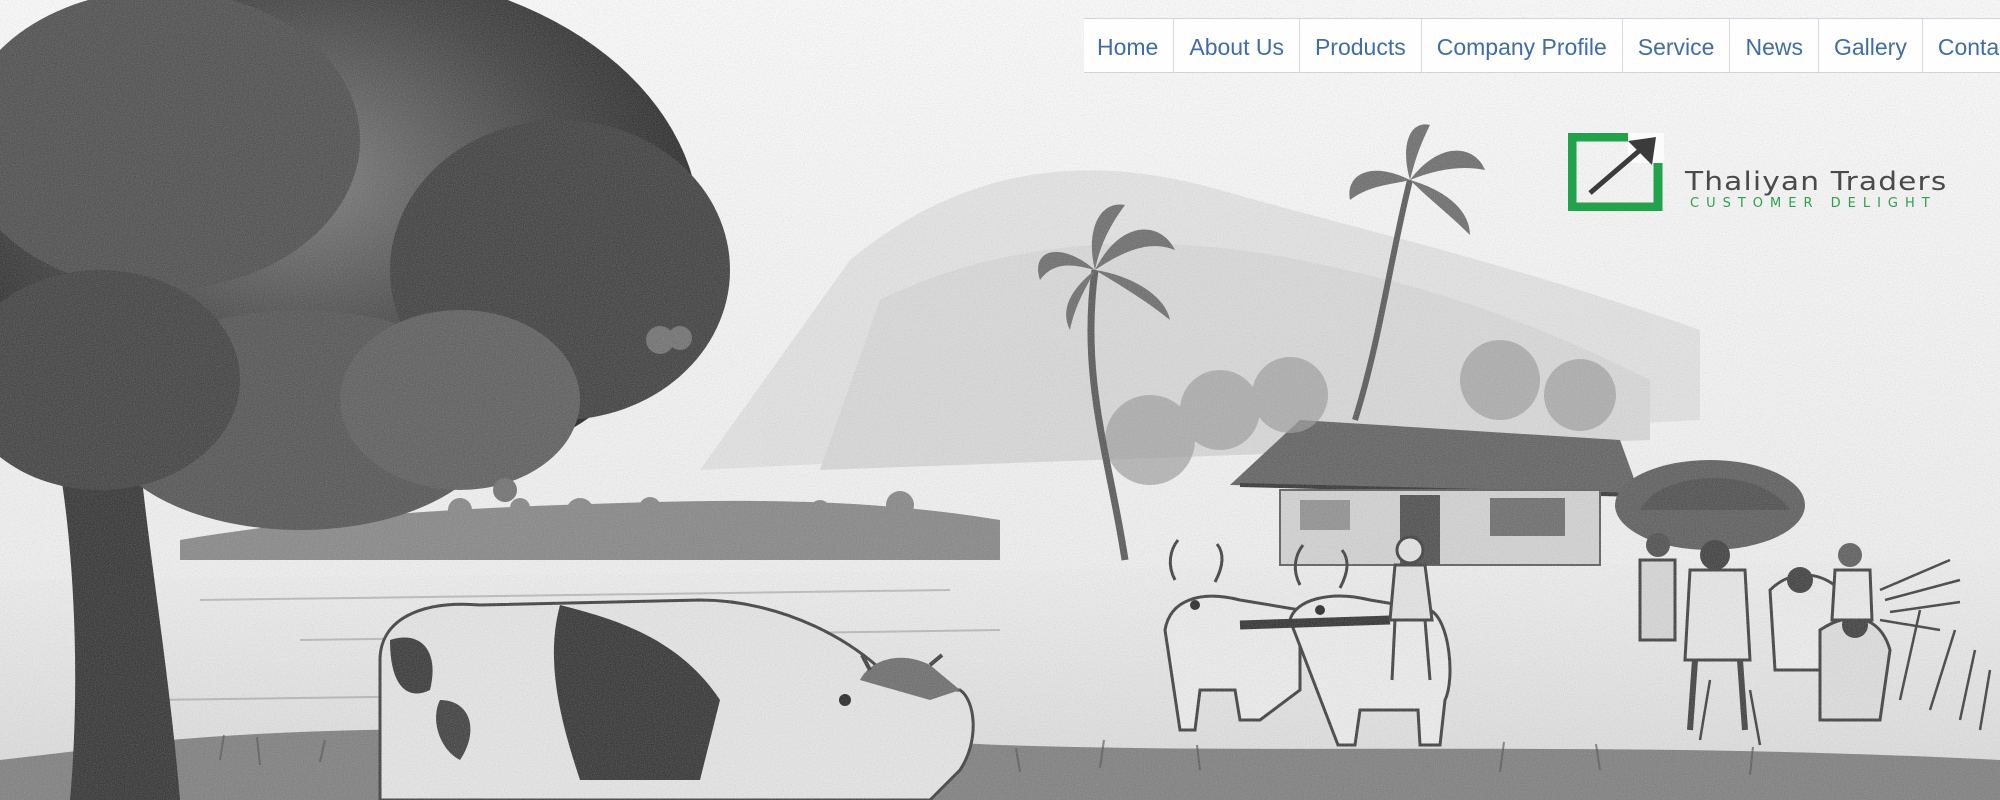 The height and width of the screenshot is (800, 2000). I want to click on nav-service: Service, so click(1677, 45).